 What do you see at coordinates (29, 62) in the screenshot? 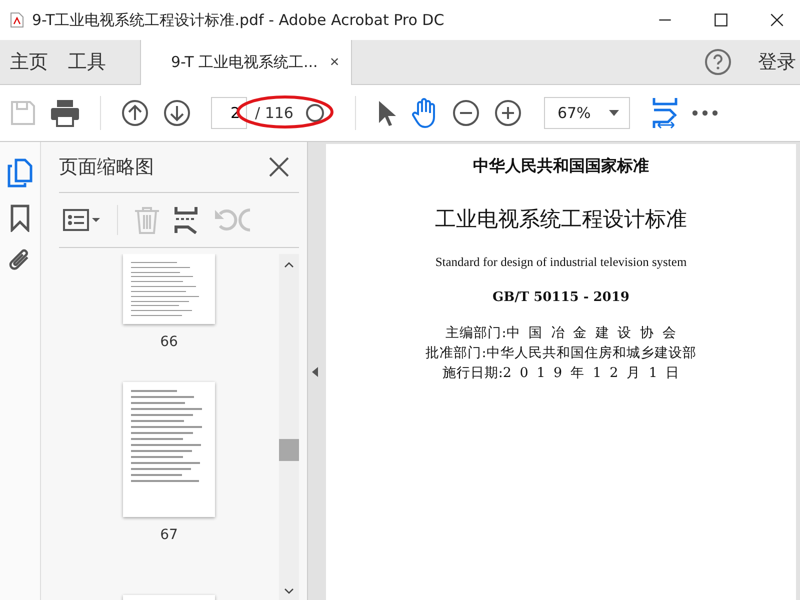
I see `nav-tab: 主页` at bounding box center [29, 62].